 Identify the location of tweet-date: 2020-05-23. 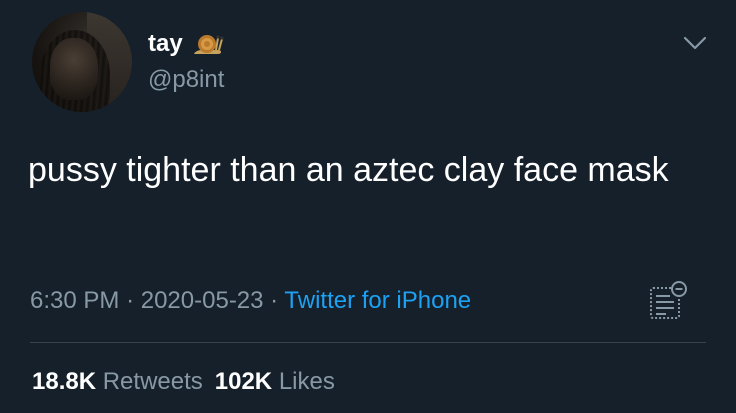
(202, 300).